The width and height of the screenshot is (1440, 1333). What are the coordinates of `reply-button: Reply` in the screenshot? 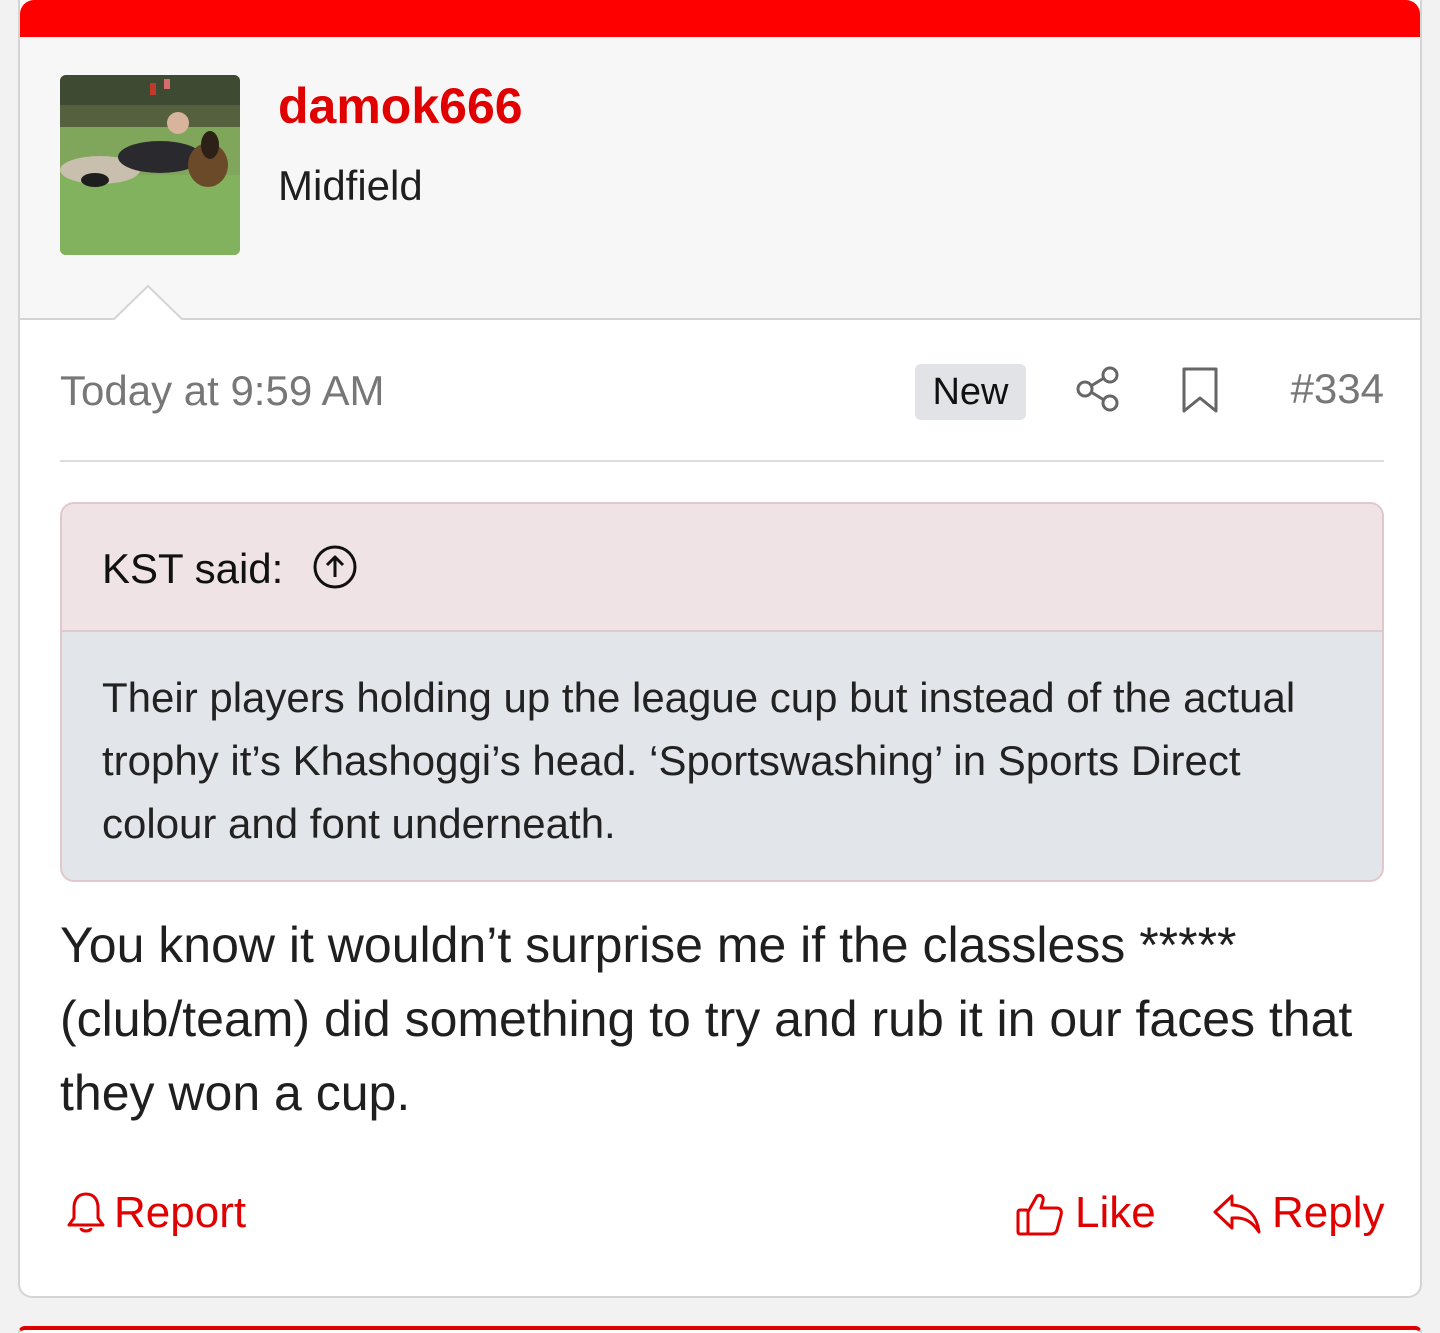 It's located at (1302, 1213).